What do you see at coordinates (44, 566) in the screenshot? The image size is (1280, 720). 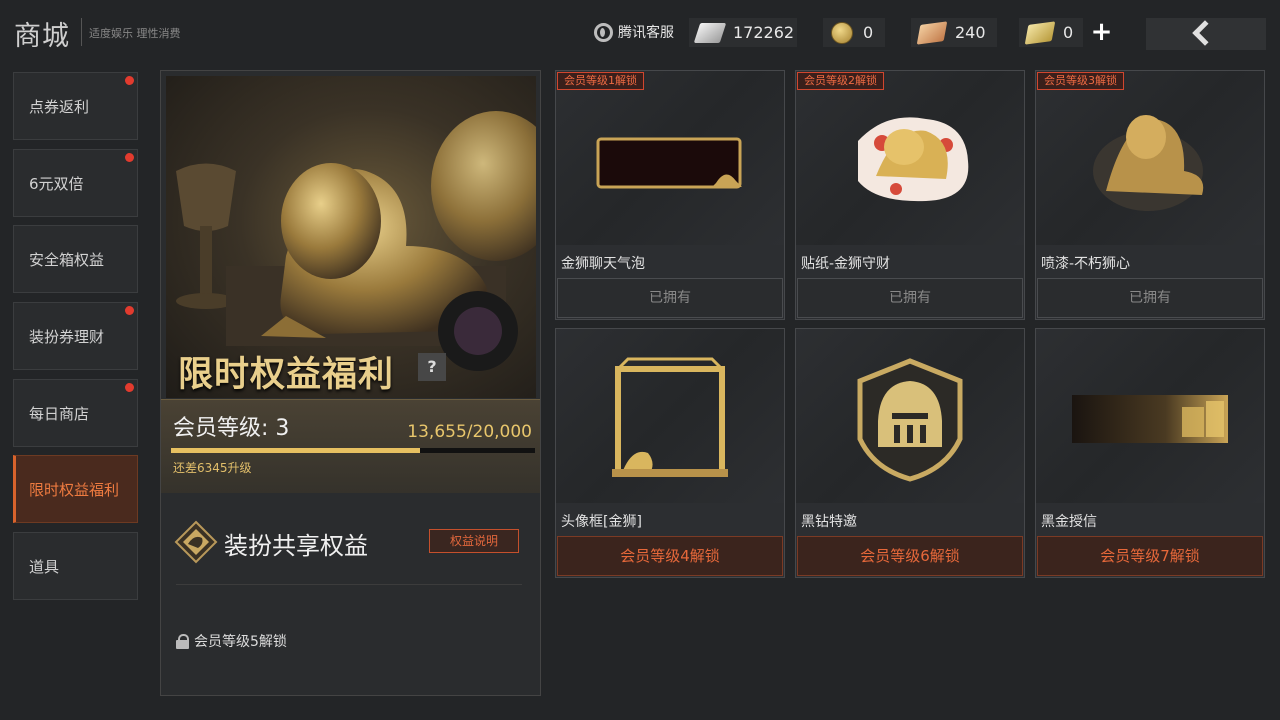 I see `sidebar-item-label: 道具` at bounding box center [44, 566].